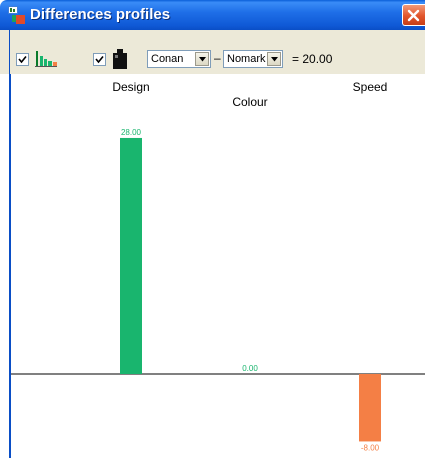 The image size is (425, 458). What do you see at coordinates (130, 87) in the screenshot?
I see `category-label-design: Design` at bounding box center [130, 87].